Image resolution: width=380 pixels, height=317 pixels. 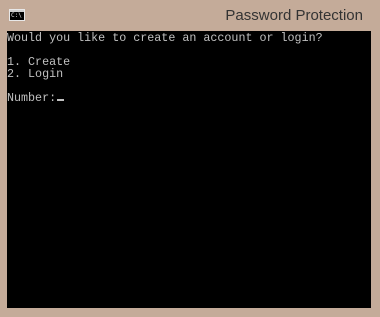 What do you see at coordinates (35, 74) in the screenshot?
I see `option-login: 2. Login` at bounding box center [35, 74].